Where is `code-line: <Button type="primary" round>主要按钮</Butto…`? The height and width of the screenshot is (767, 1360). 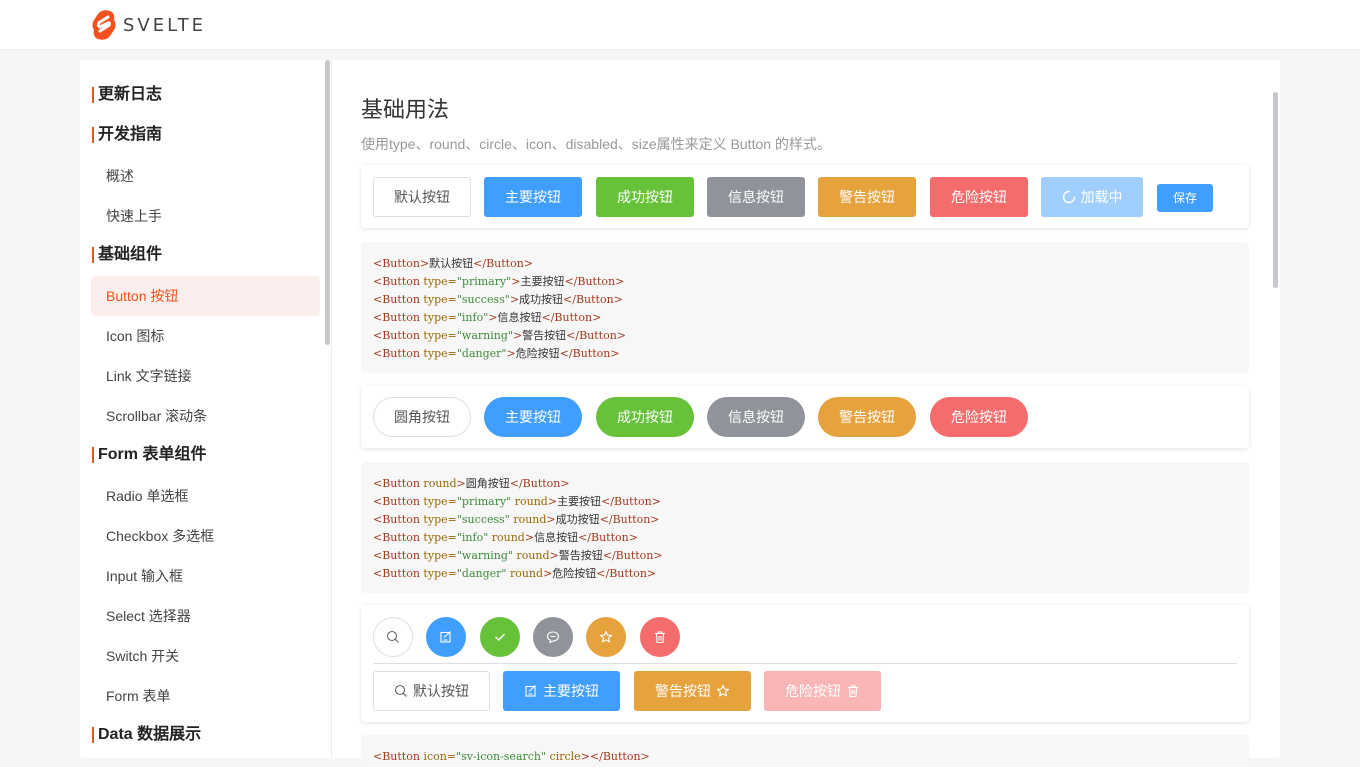
code-line: <Button type="primary" round>主要按钮</Butto… is located at coordinates (805, 502).